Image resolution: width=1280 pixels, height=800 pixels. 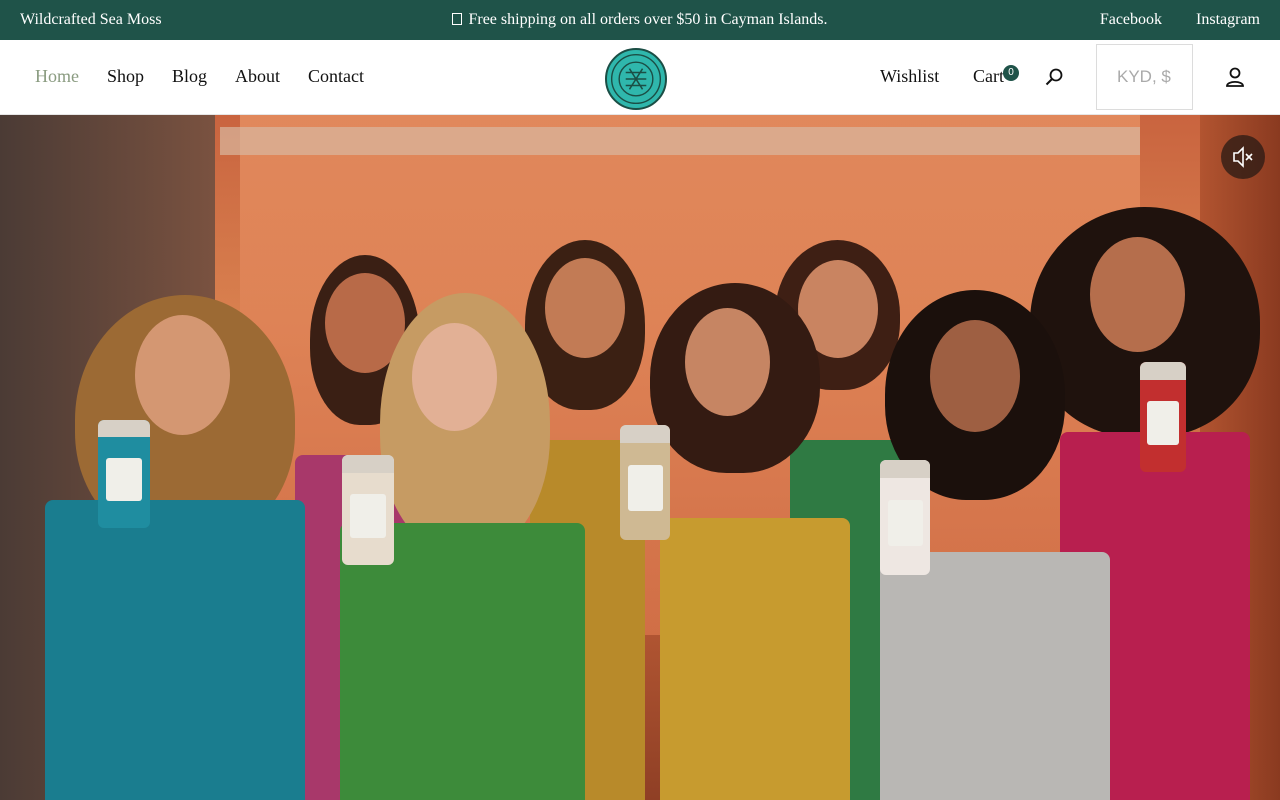 I want to click on nav-contact: Contact, so click(x=336, y=76).